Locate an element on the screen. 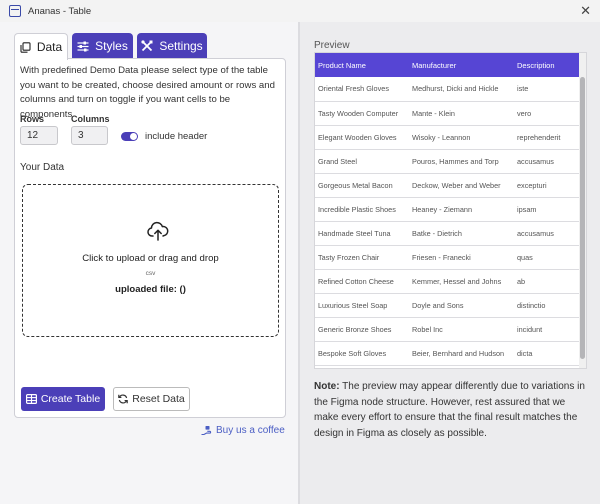 This screenshot has width=600, height=504. table-cell: Grand Steel is located at coordinates (362, 161).